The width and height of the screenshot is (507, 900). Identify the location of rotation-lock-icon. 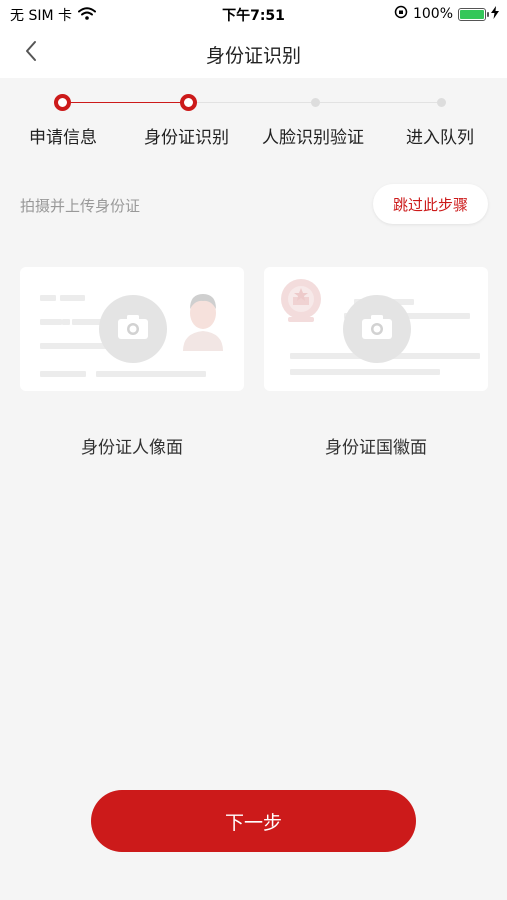
(401, 14).